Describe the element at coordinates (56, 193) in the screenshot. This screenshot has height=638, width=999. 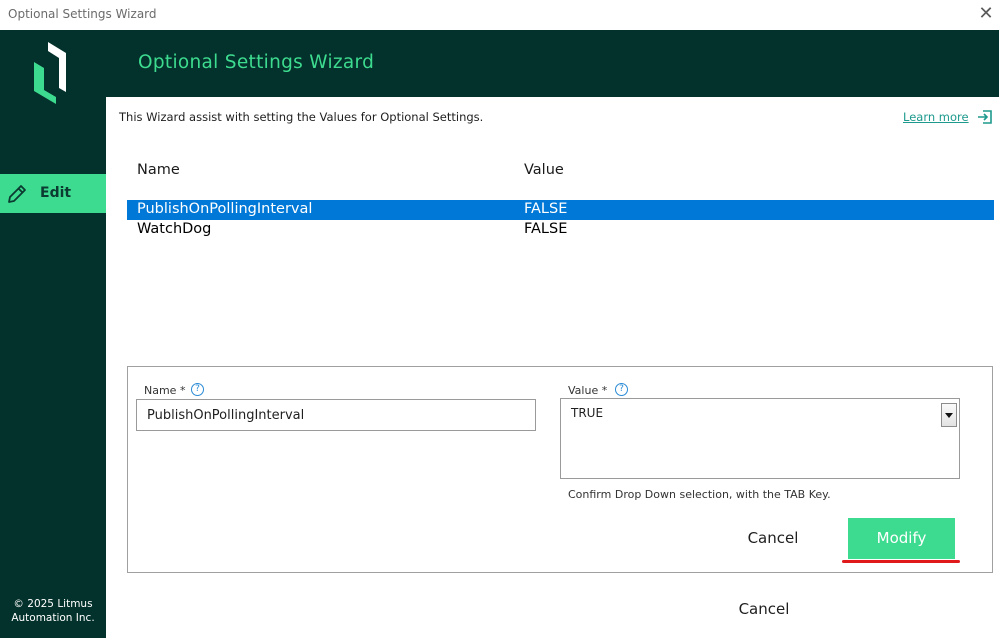
I see `sidebar-item-label: Edit` at that location.